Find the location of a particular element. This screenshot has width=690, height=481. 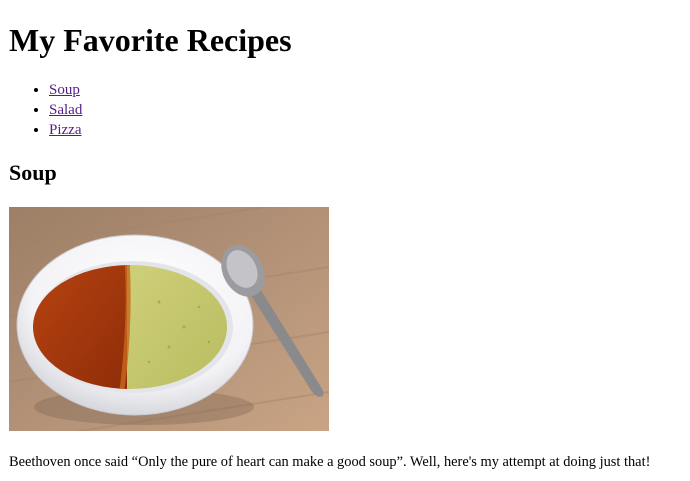

nav-item-pizza: Pizza is located at coordinates (65, 130).